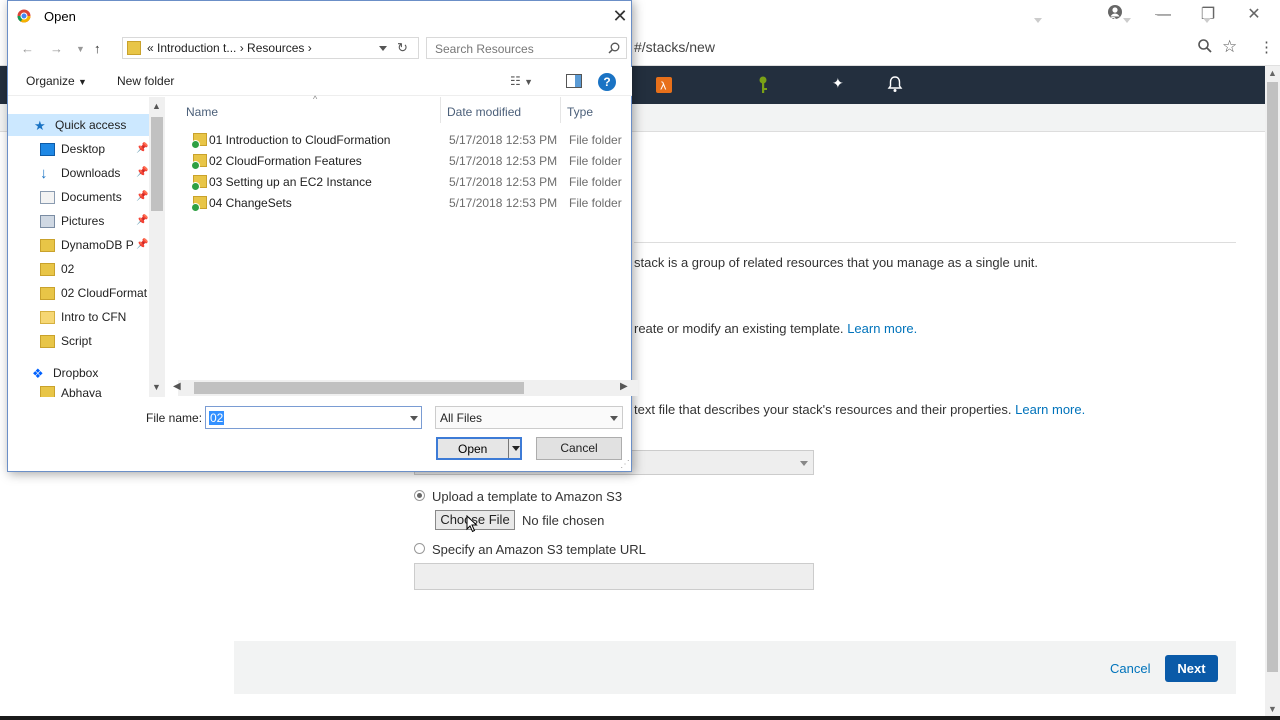  I want to click on column-date-modified: Date modified, so click(484, 112).